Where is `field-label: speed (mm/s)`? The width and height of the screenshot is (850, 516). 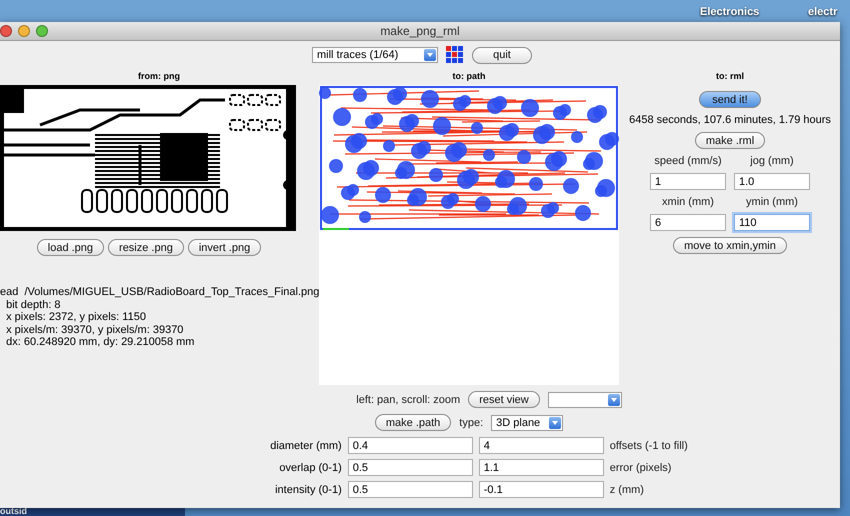
field-label: speed (mm/s) is located at coordinates (688, 161).